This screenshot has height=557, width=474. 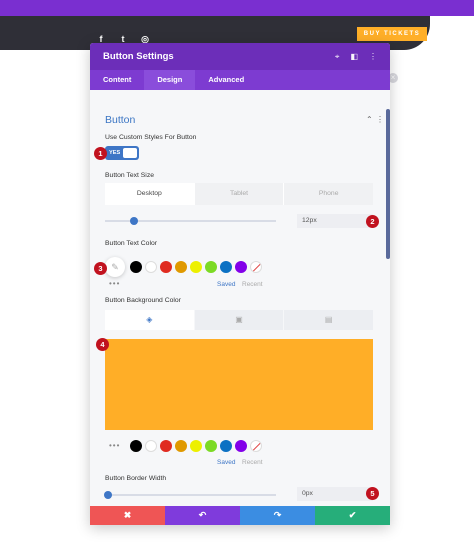 I want to click on toggle-yes-text: YES, so click(x=115, y=153).